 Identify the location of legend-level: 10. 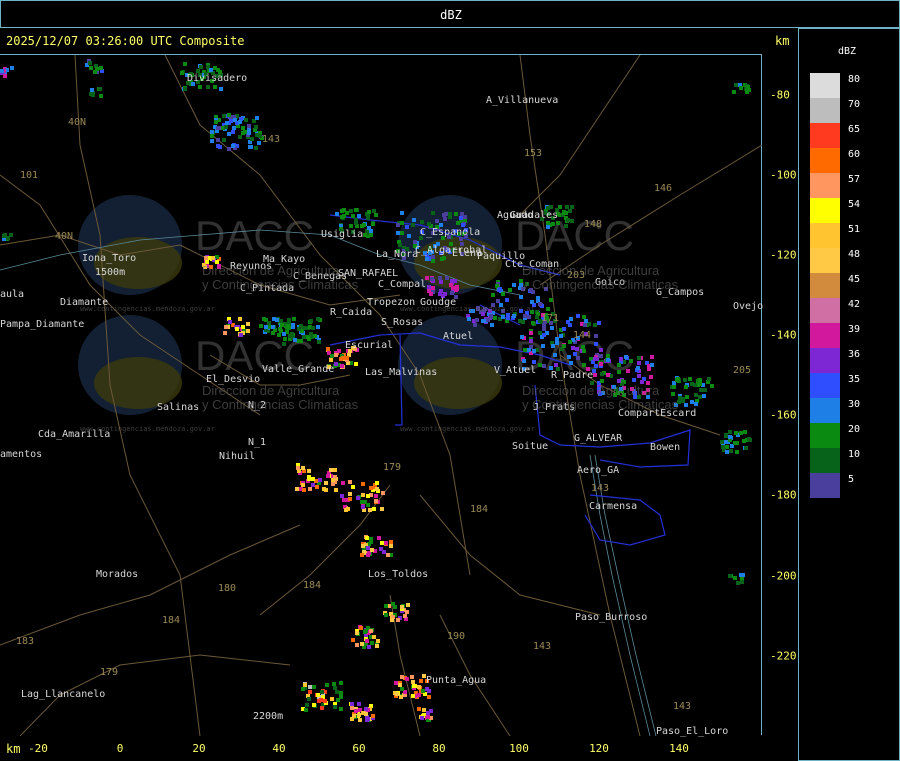
(850, 460).